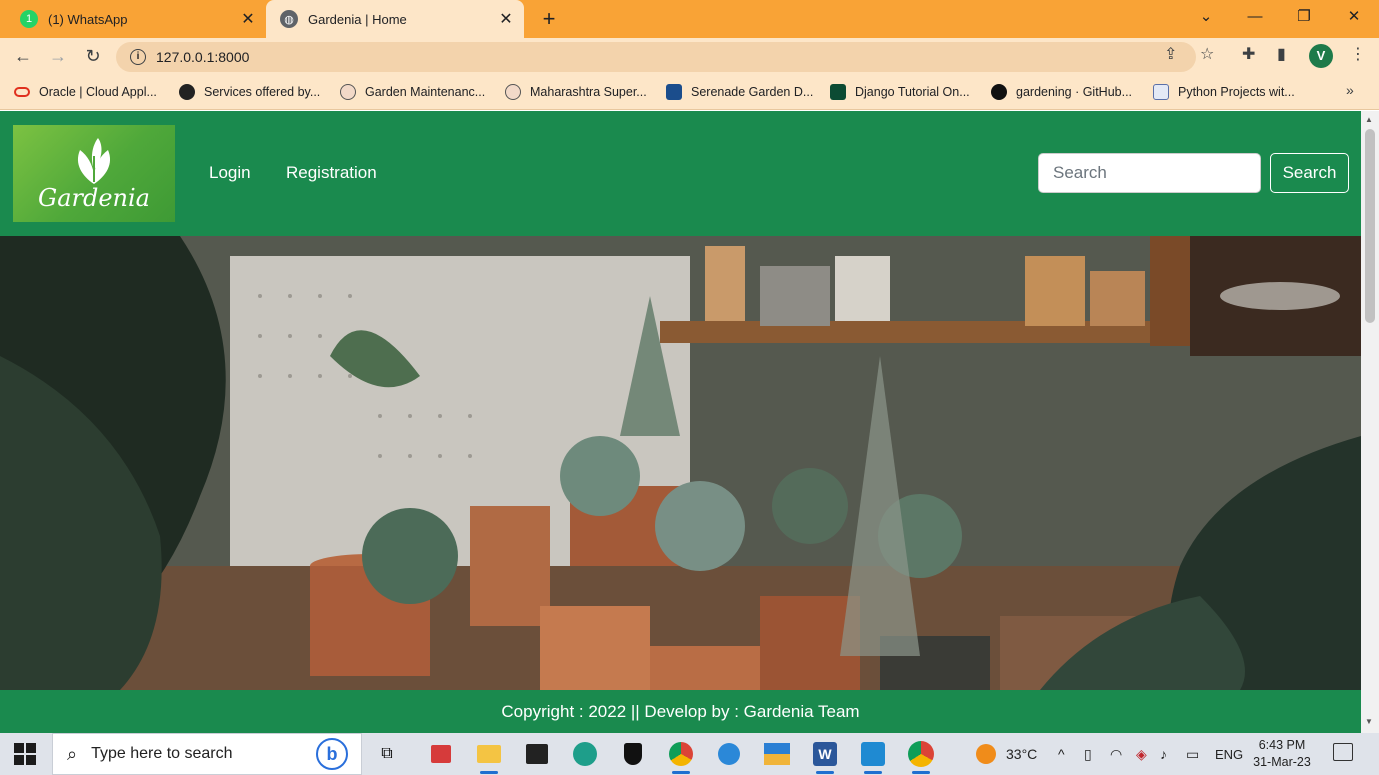  Describe the element at coordinates (729, 754) in the screenshot. I see `filter-app-icon` at that location.